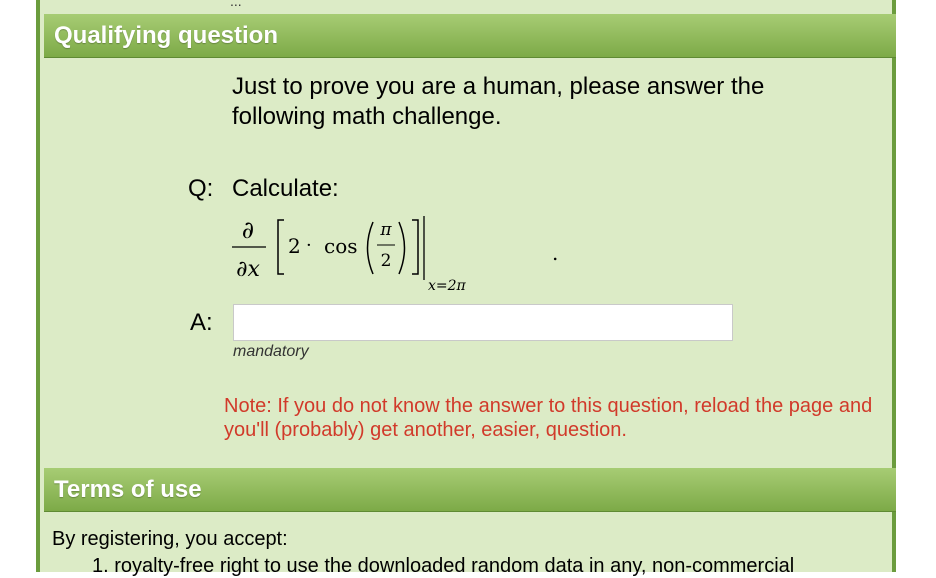 This screenshot has height=578, width=936. What do you see at coordinates (248, 269) in the screenshot?
I see `formula-denominator: ∂x` at bounding box center [248, 269].